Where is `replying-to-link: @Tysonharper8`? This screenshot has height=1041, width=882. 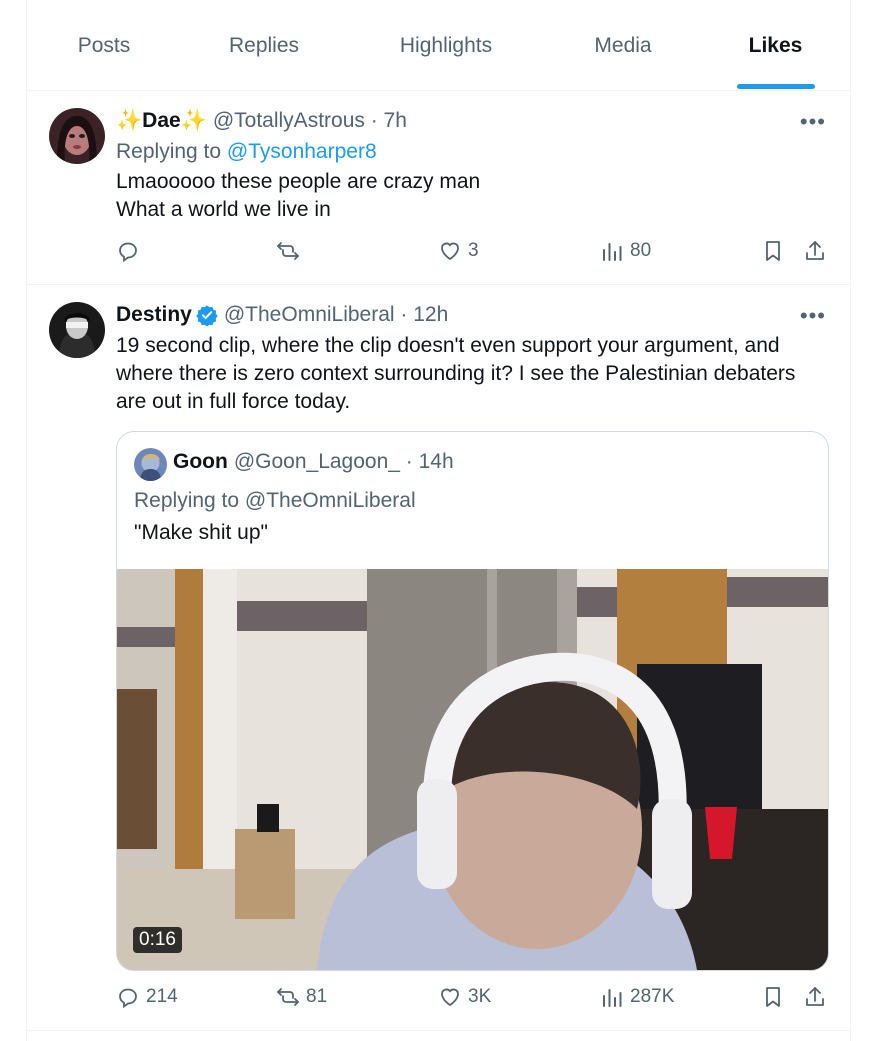 replying-to-link: @Tysonharper8 is located at coordinates (302, 151).